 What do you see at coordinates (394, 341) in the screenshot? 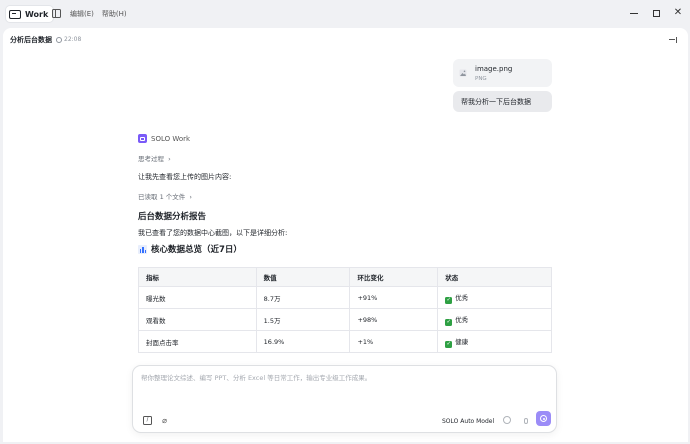
I see `table-cell: +1%` at bounding box center [394, 341].